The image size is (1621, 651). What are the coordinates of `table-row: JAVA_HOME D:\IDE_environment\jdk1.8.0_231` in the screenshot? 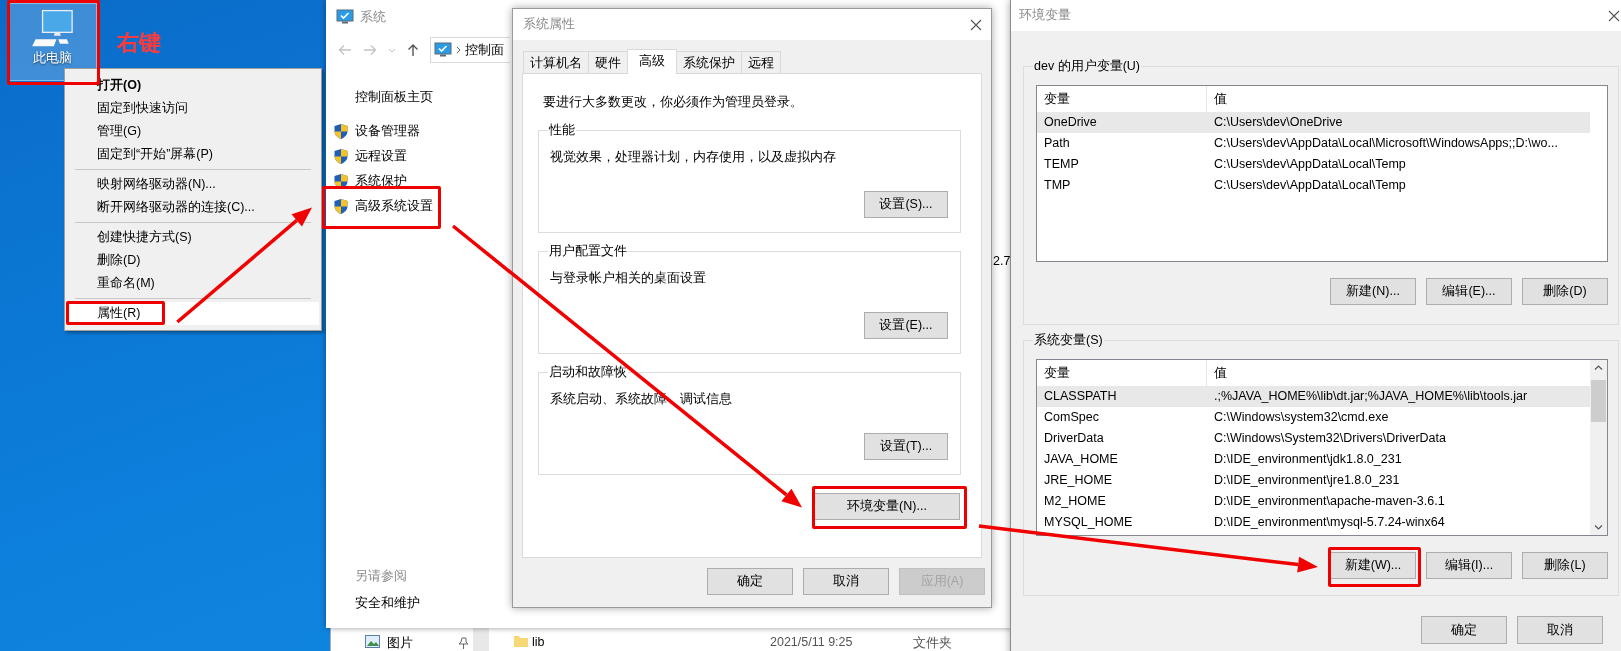 It's located at (1313, 459).